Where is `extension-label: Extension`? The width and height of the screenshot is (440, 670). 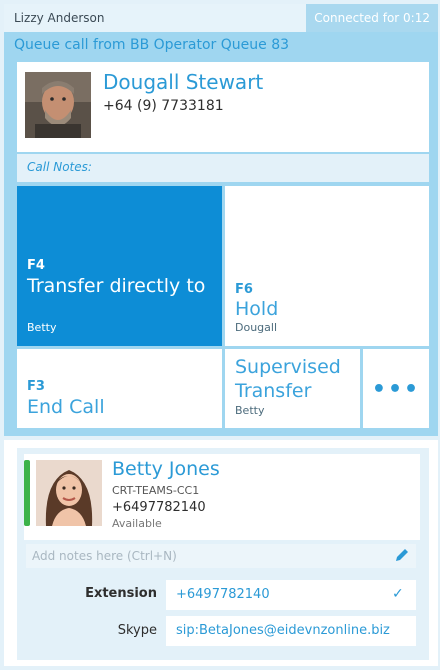 extension-label: Extension is located at coordinates (121, 593).